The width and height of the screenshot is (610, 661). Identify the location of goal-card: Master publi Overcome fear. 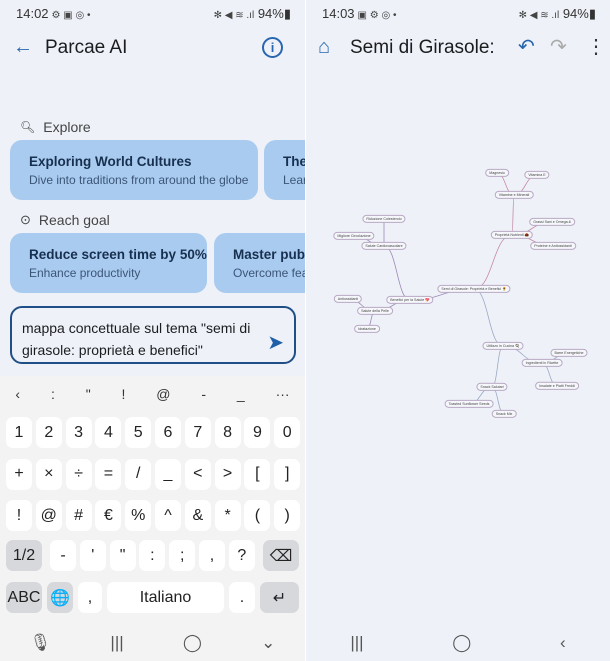
(259, 263).